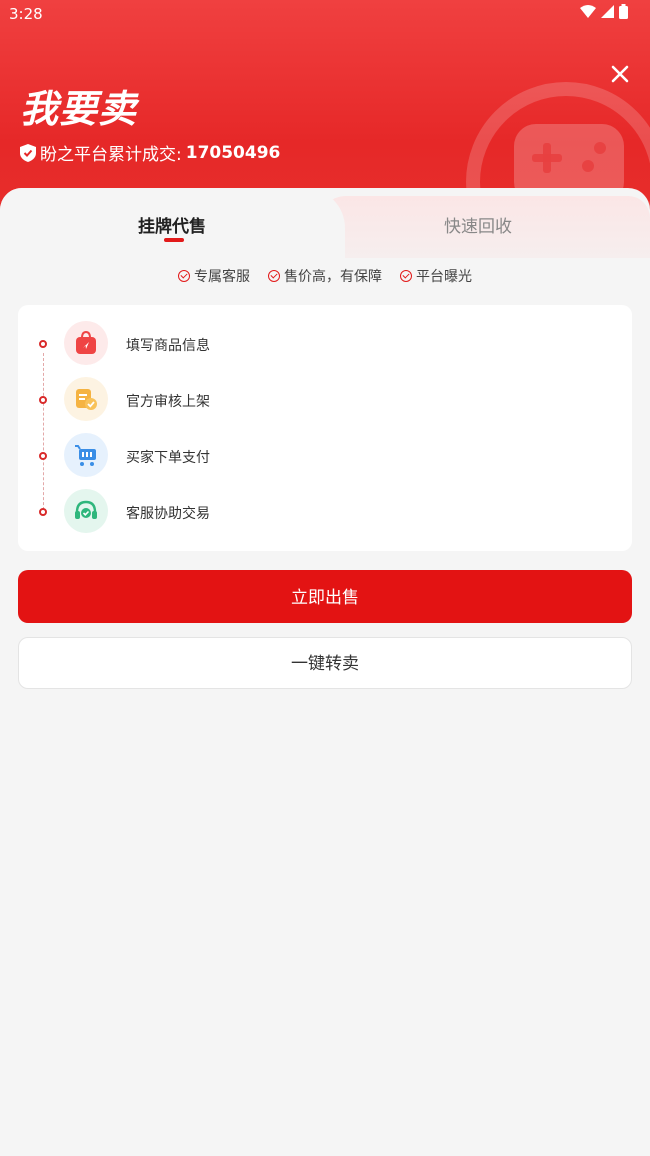  Describe the element at coordinates (86, 399) in the screenshot. I see `review-document-icon` at that location.